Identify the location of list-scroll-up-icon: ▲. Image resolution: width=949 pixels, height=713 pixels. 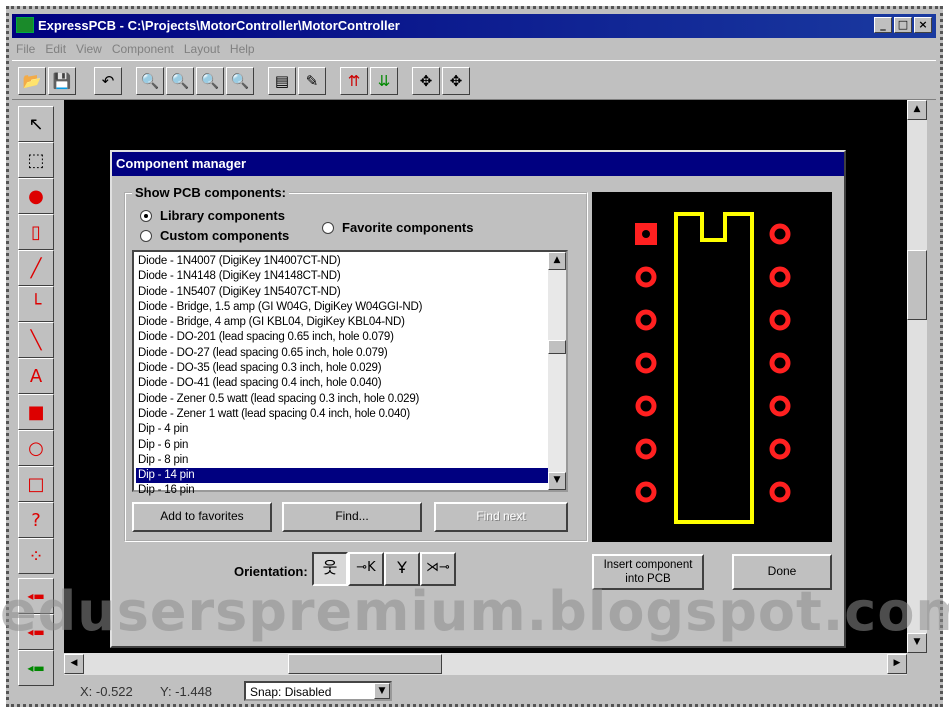
(557, 261).